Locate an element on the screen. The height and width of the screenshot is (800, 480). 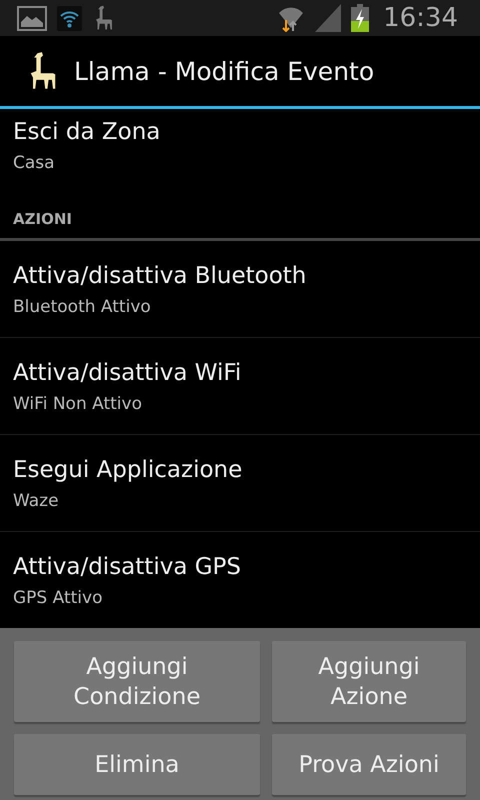
list-item: Attiva/disattiva Bluetooth Bluetooth Attivo is located at coordinates (240, 289).